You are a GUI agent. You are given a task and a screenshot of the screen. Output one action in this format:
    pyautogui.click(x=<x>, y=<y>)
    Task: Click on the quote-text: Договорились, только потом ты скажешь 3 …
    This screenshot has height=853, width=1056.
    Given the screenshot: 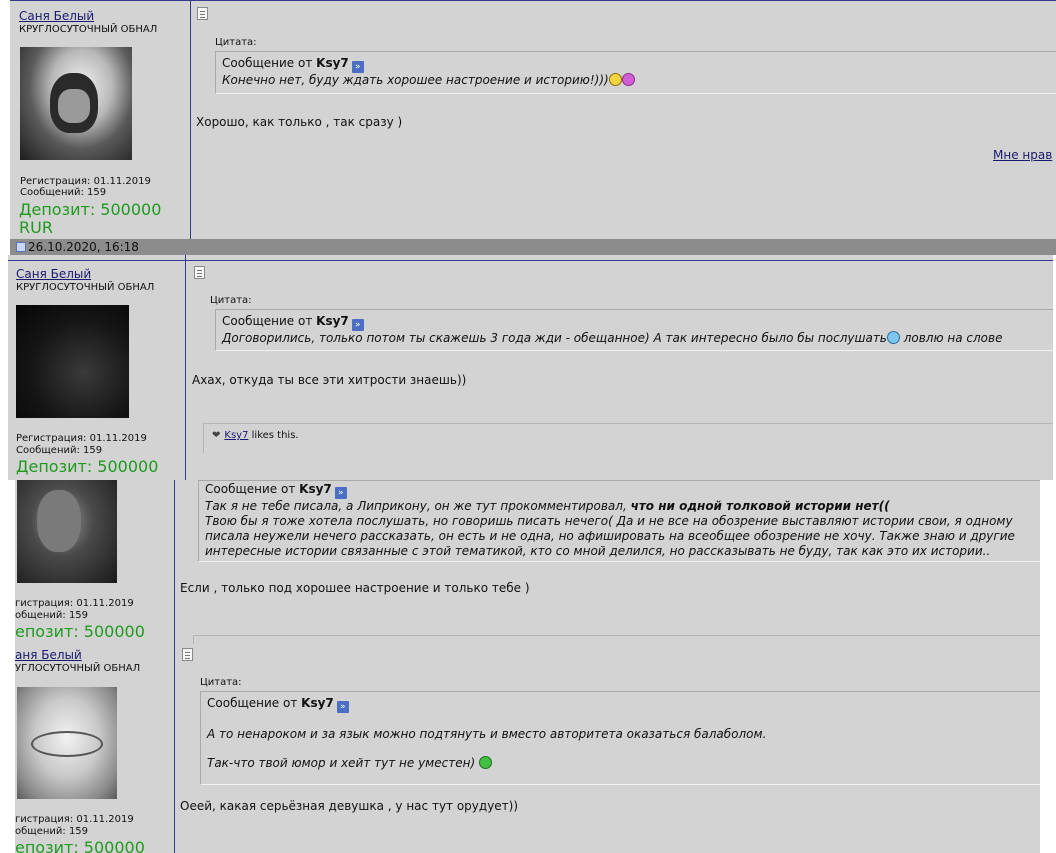 What is the action you would take?
    pyautogui.click(x=554, y=338)
    